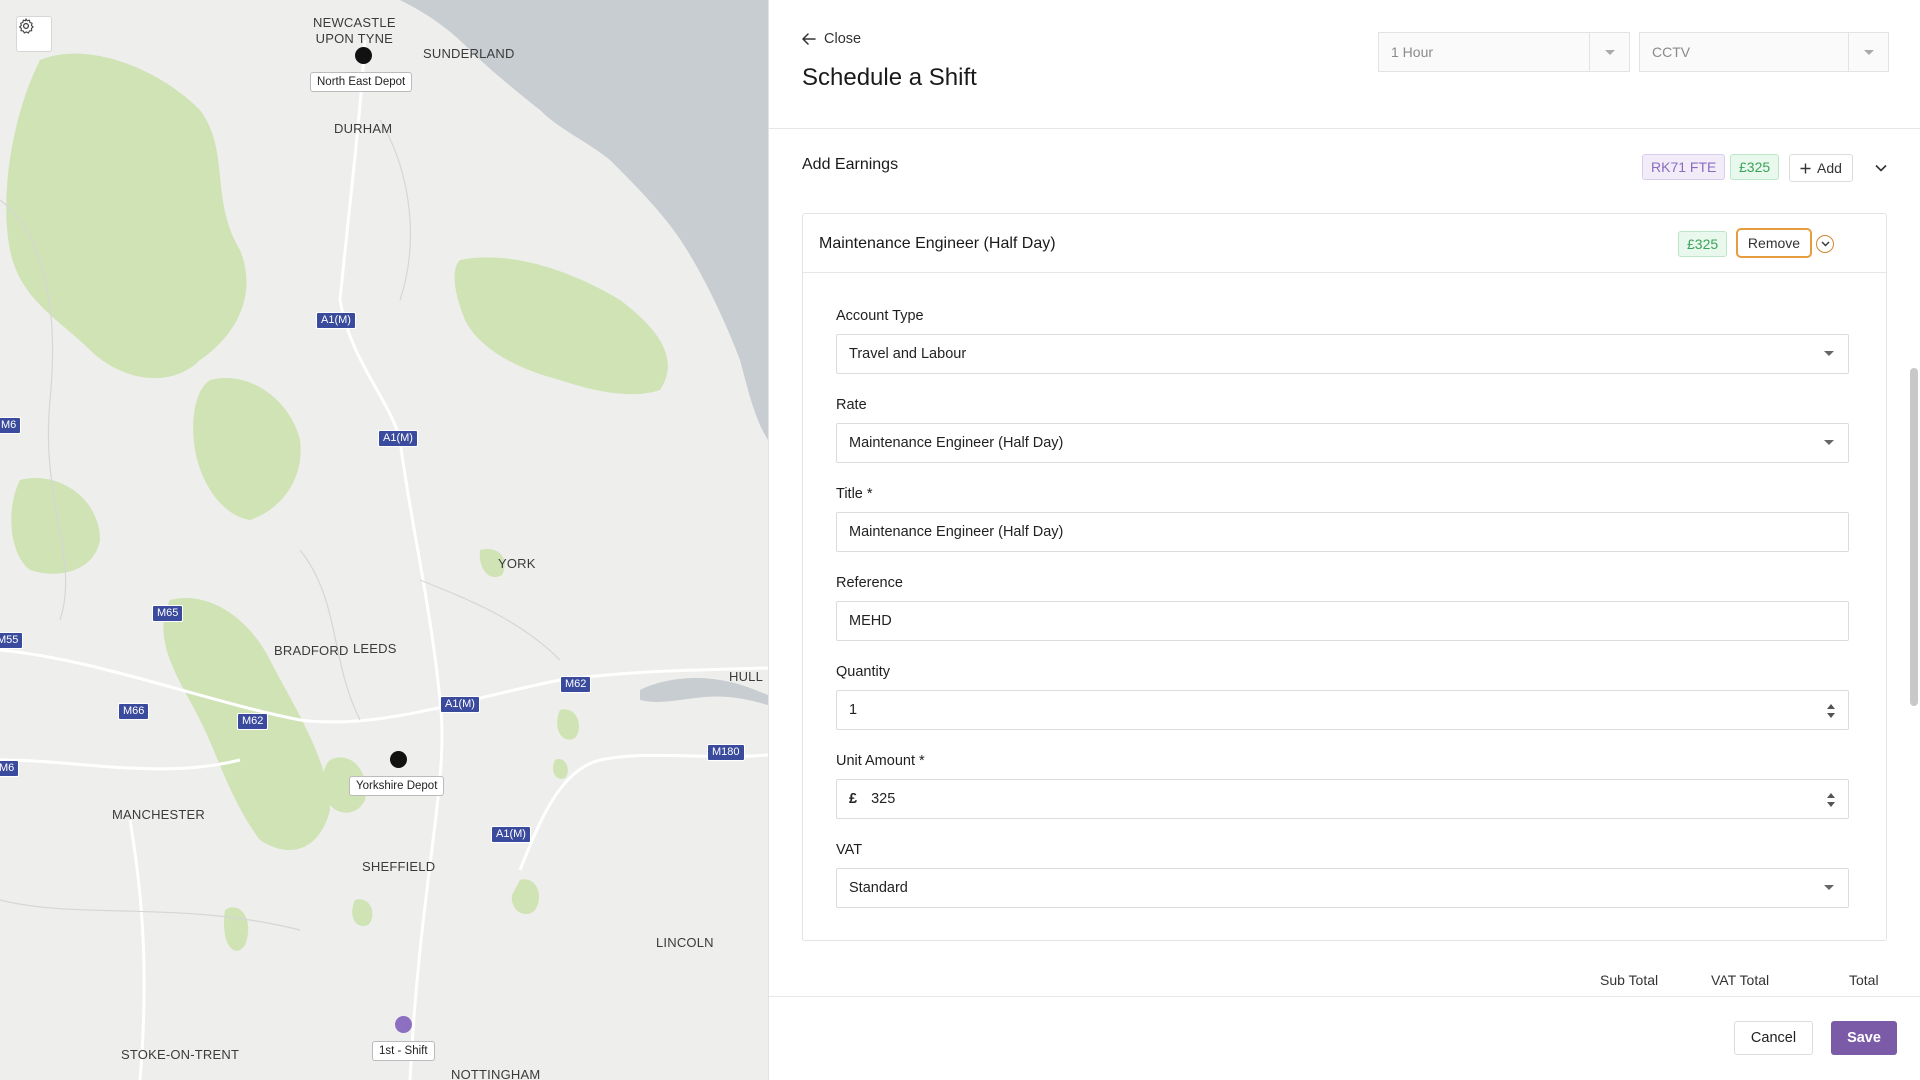 The width and height of the screenshot is (1920, 1080). What do you see at coordinates (685, 942) in the screenshot?
I see `place-label-lincoln: LINCOLN` at bounding box center [685, 942].